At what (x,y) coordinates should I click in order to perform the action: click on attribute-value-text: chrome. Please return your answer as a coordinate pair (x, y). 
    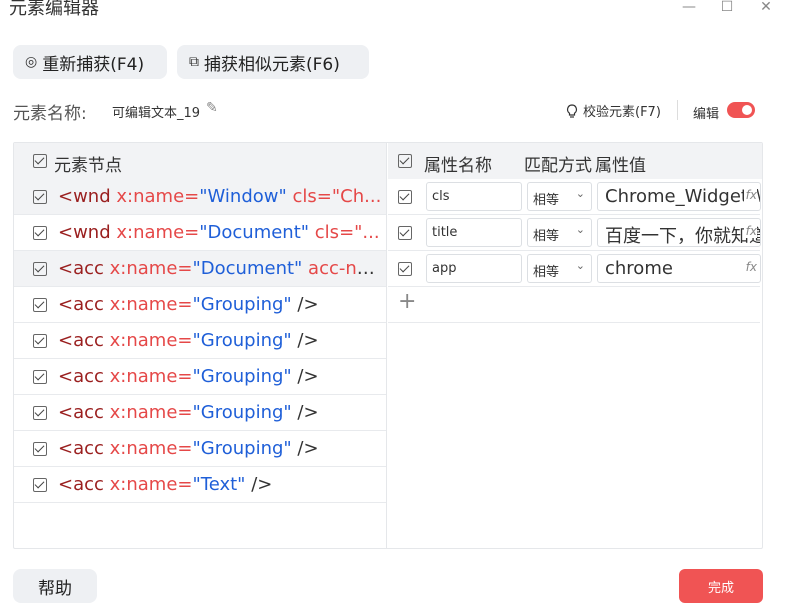
    Looking at the image, I should click on (639, 268).